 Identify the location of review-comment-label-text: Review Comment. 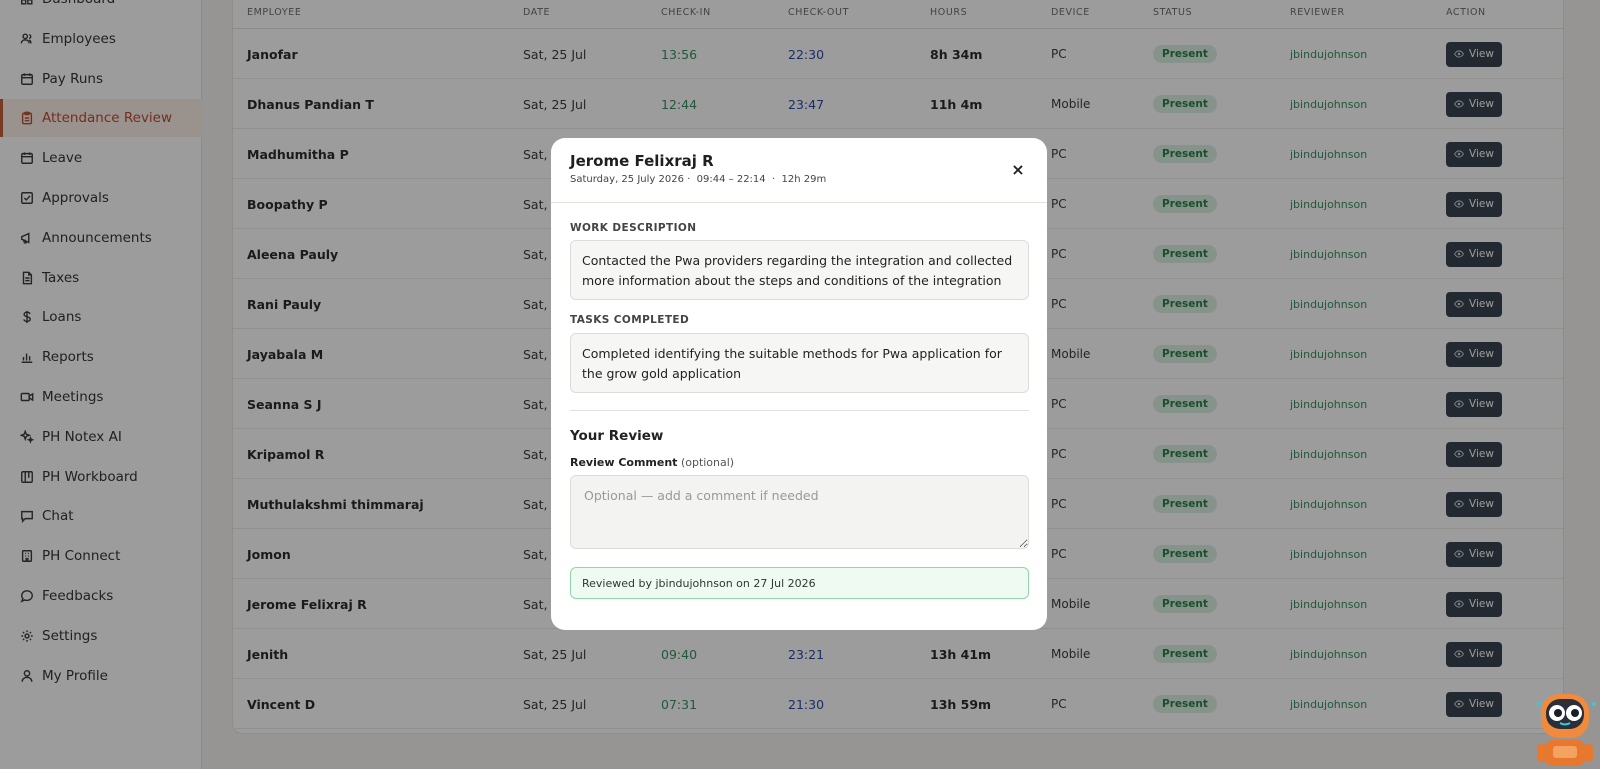
(624, 462).